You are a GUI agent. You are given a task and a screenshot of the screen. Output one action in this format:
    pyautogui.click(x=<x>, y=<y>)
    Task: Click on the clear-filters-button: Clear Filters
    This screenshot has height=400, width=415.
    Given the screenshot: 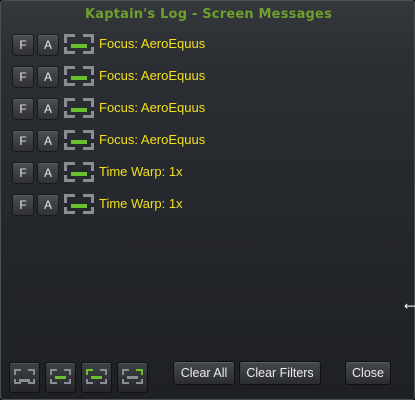 What is the action you would take?
    pyautogui.click(x=280, y=373)
    